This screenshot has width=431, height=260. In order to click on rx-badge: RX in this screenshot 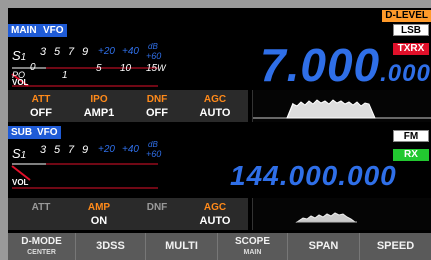, I will do `click(411, 155)`.